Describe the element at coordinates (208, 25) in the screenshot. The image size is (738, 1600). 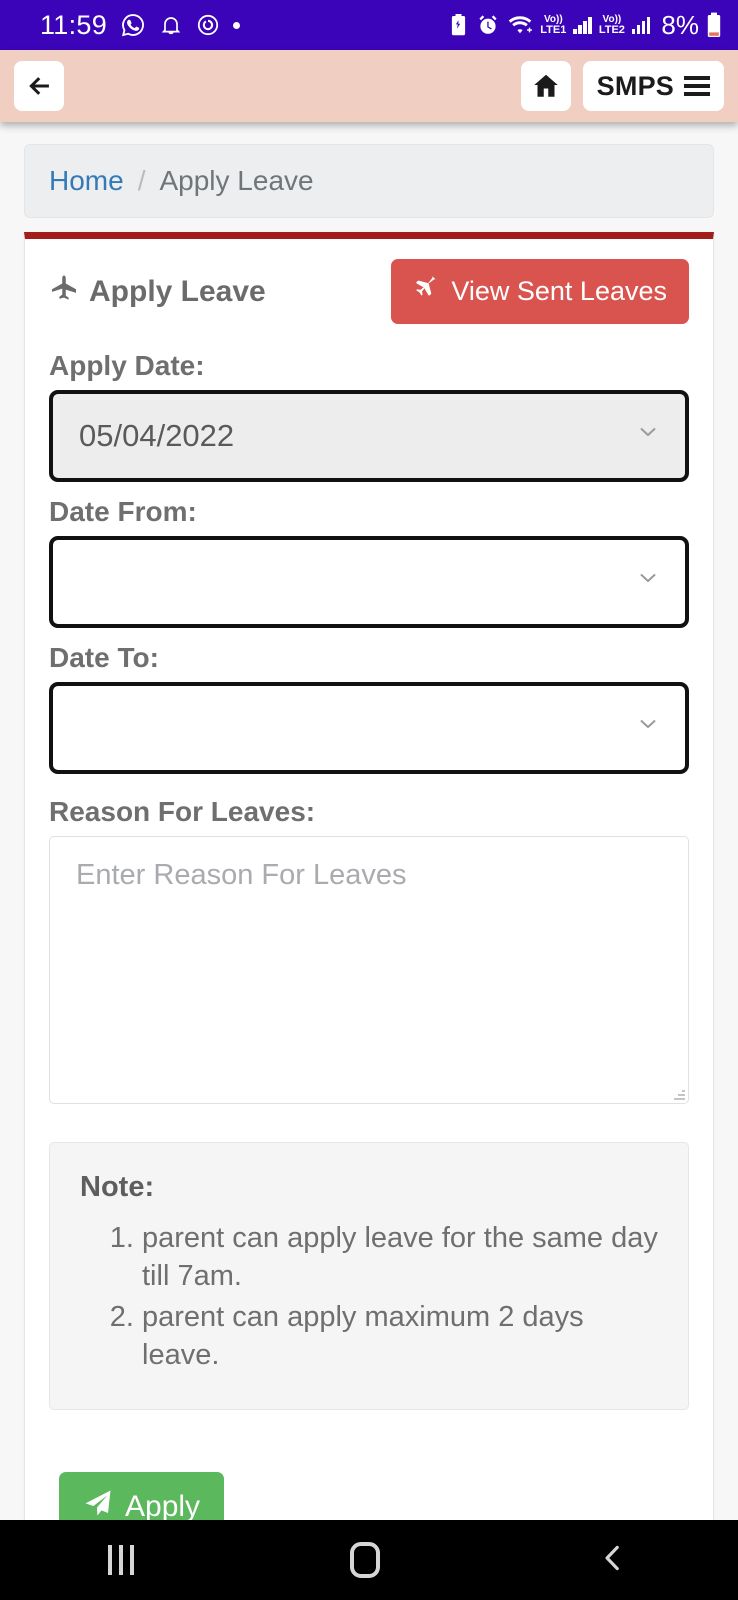
I see `clock-app-icon` at that location.